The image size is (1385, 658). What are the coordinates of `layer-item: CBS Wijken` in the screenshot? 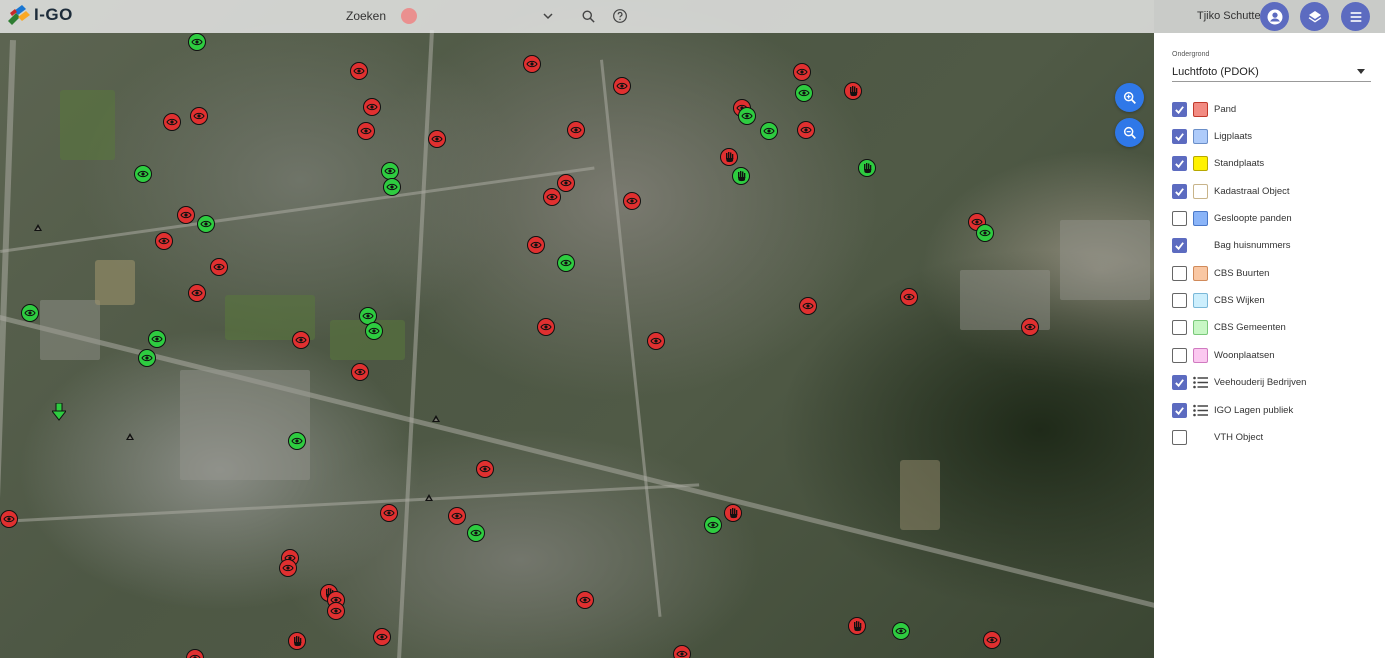 It's located at (1218, 300).